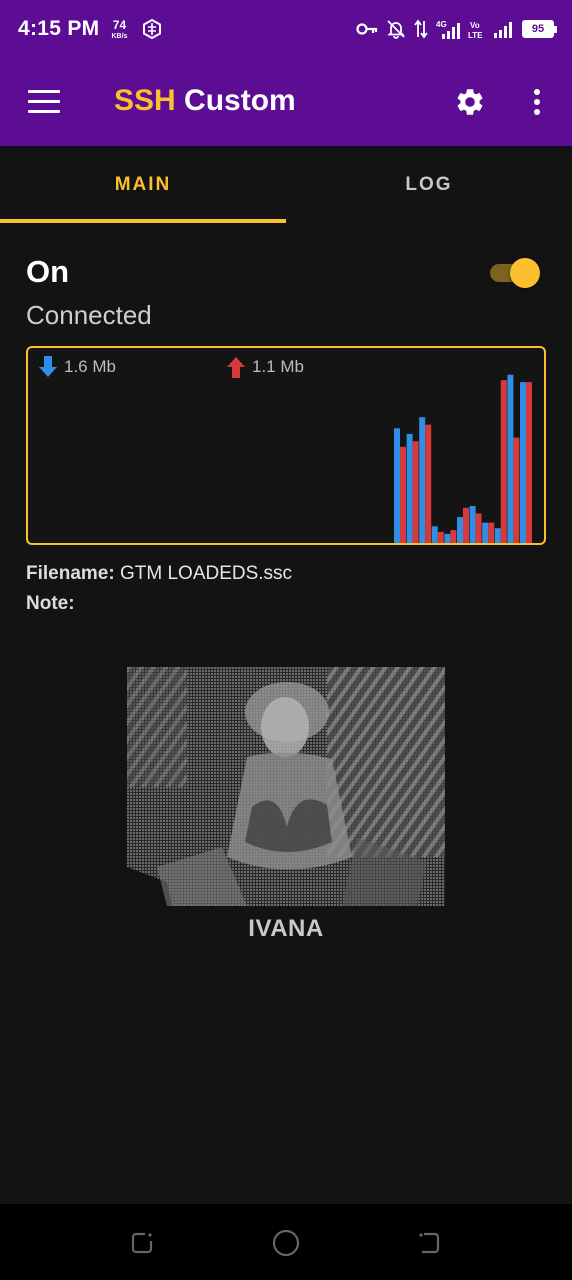 Image resolution: width=572 pixels, height=1280 pixels. Describe the element at coordinates (286, 445) in the screenshot. I see `traffic-graph: 1.6 Mb 1.1 Mb` at that location.